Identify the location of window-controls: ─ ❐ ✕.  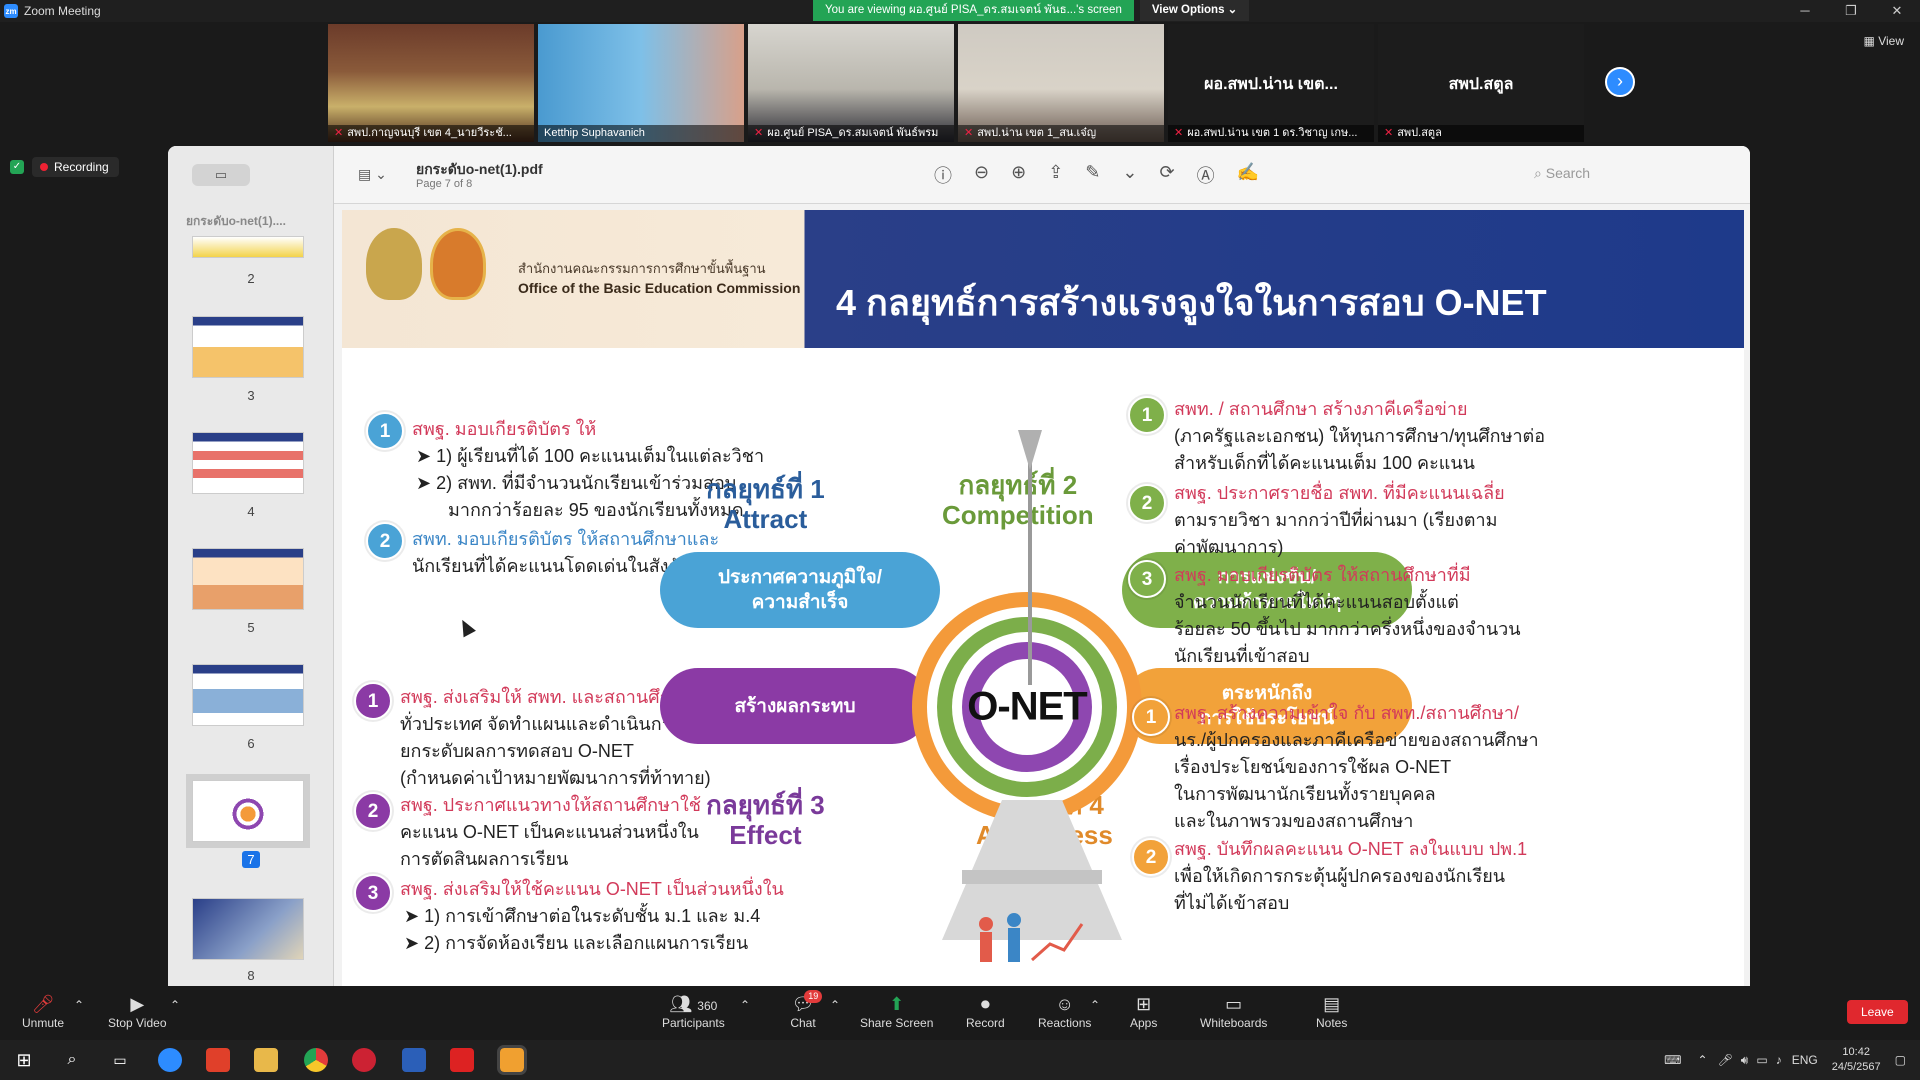
(1851, 11).